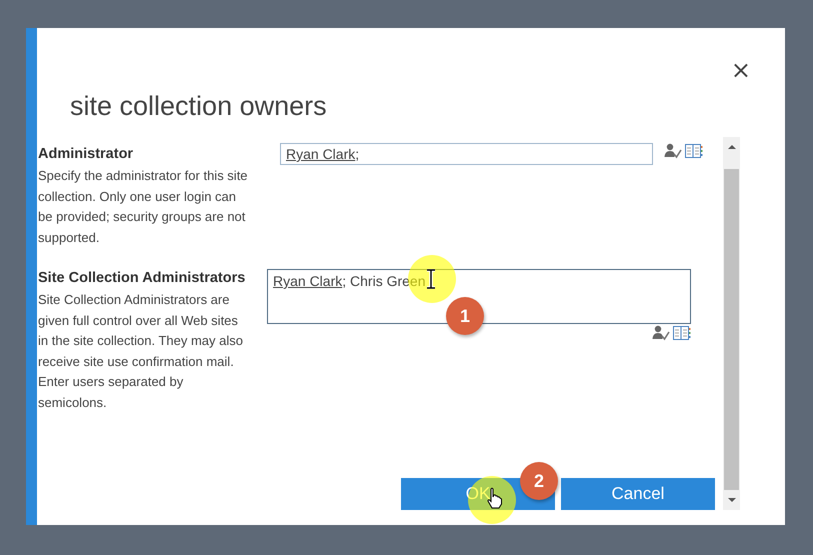  Describe the element at coordinates (740, 70) in the screenshot. I see `close-button: ×` at that location.